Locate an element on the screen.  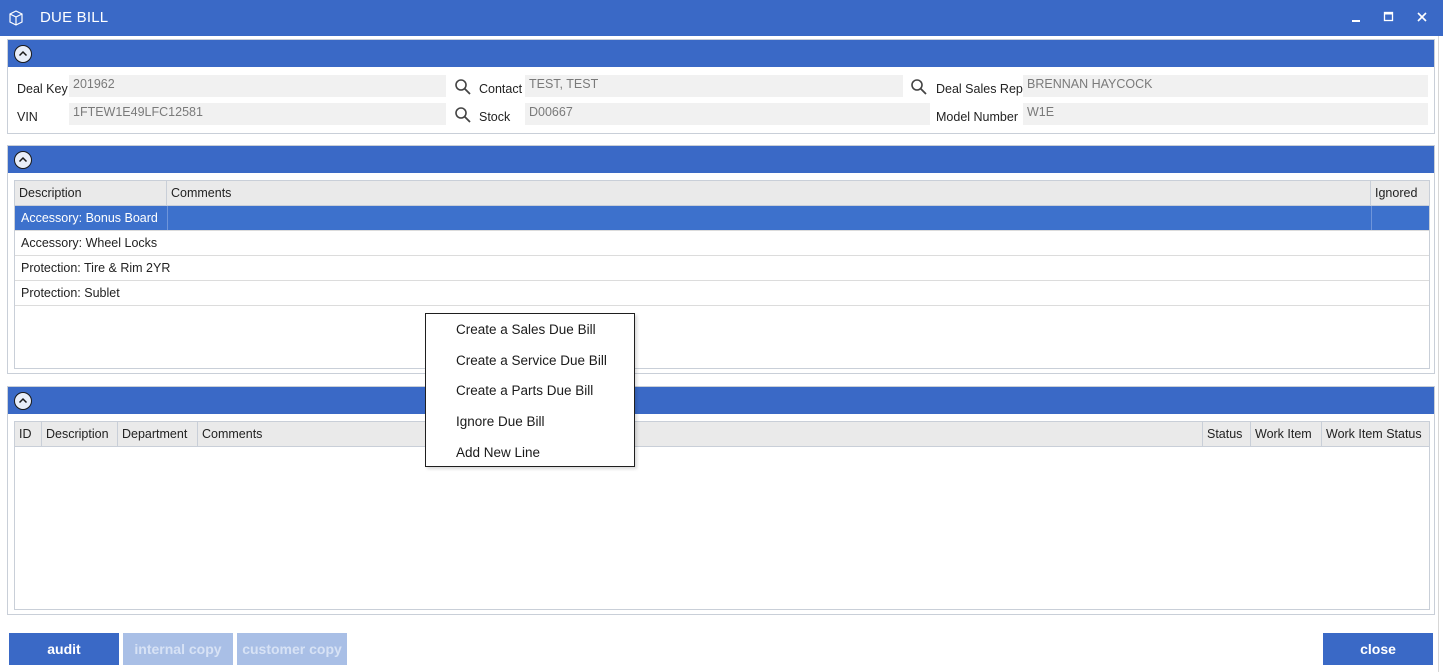
window-title: DUE BILL is located at coordinates (74, 17).